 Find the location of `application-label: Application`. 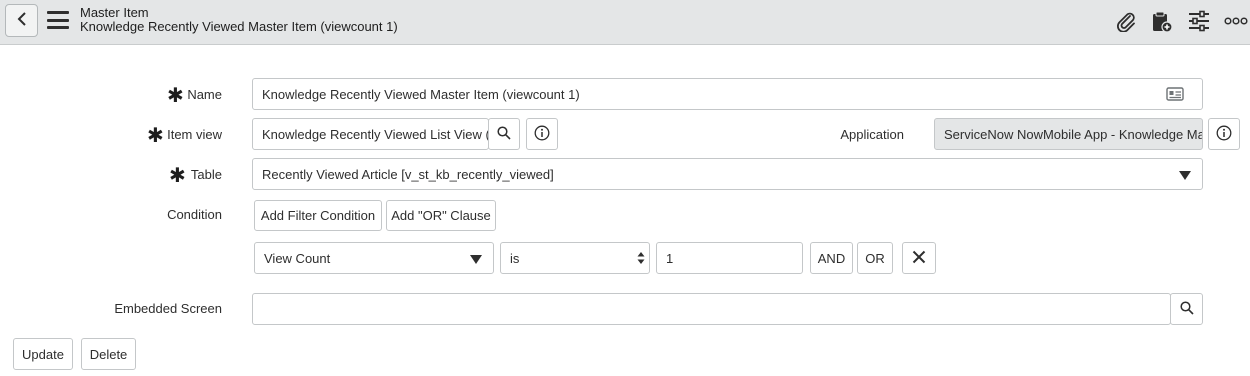

application-label: Application is located at coordinates (872, 134).